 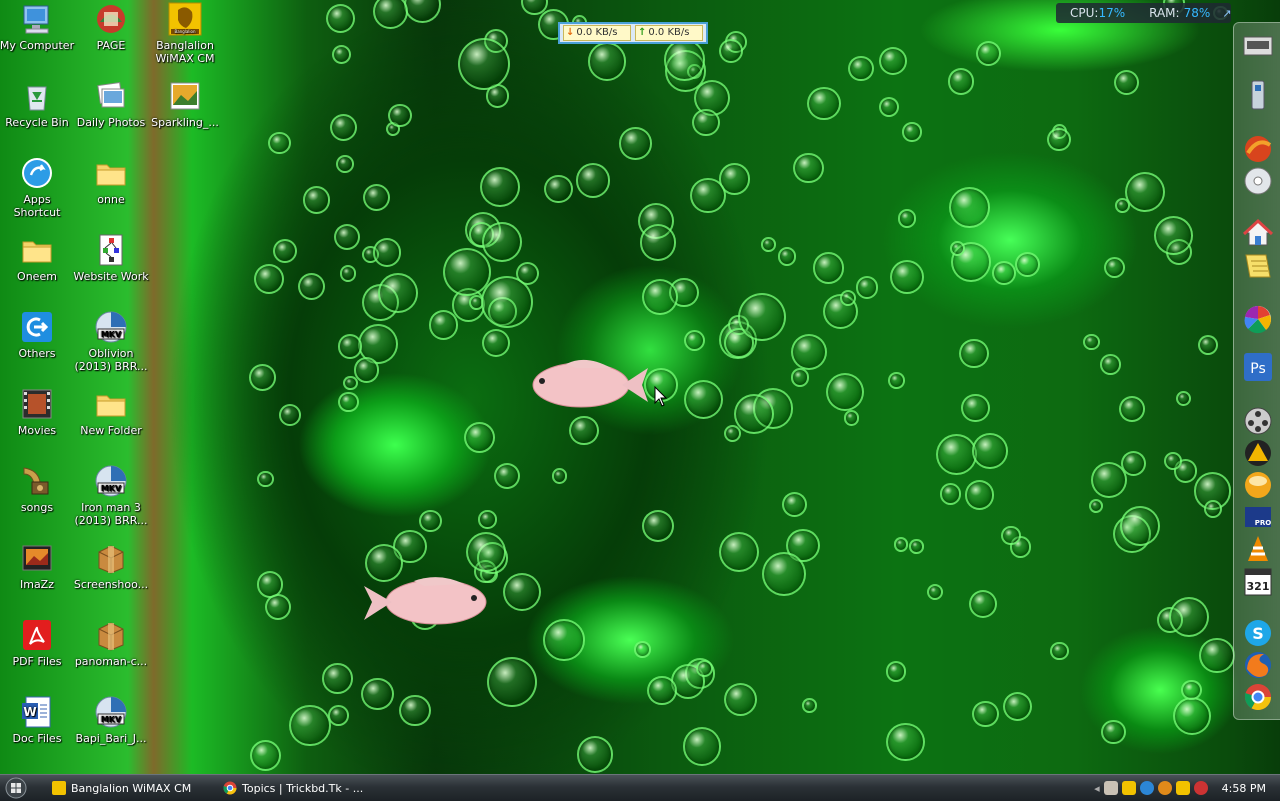 I want to click on page-icon, so click(x=111, y=19).